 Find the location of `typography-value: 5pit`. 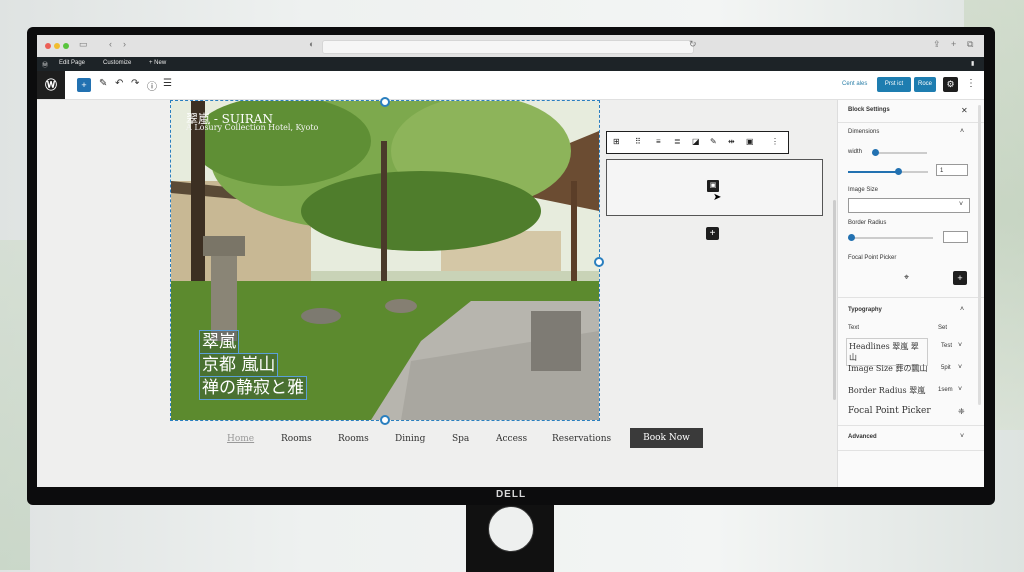

typography-value: 5pit is located at coordinates (946, 368).